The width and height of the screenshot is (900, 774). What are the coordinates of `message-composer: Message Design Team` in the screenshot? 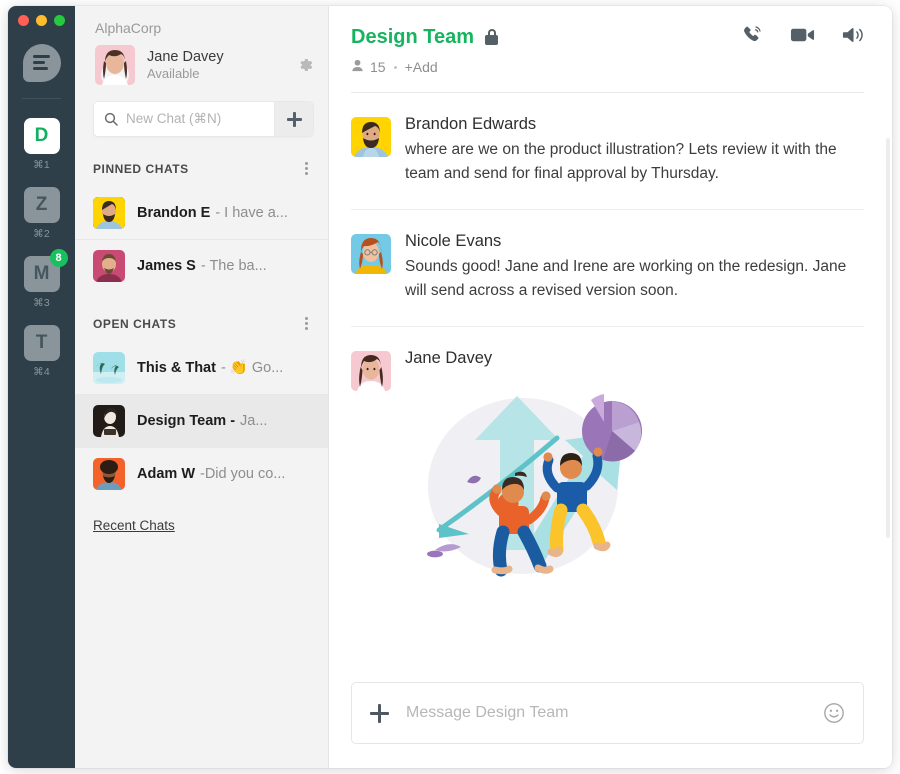 It's located at (607, 713).